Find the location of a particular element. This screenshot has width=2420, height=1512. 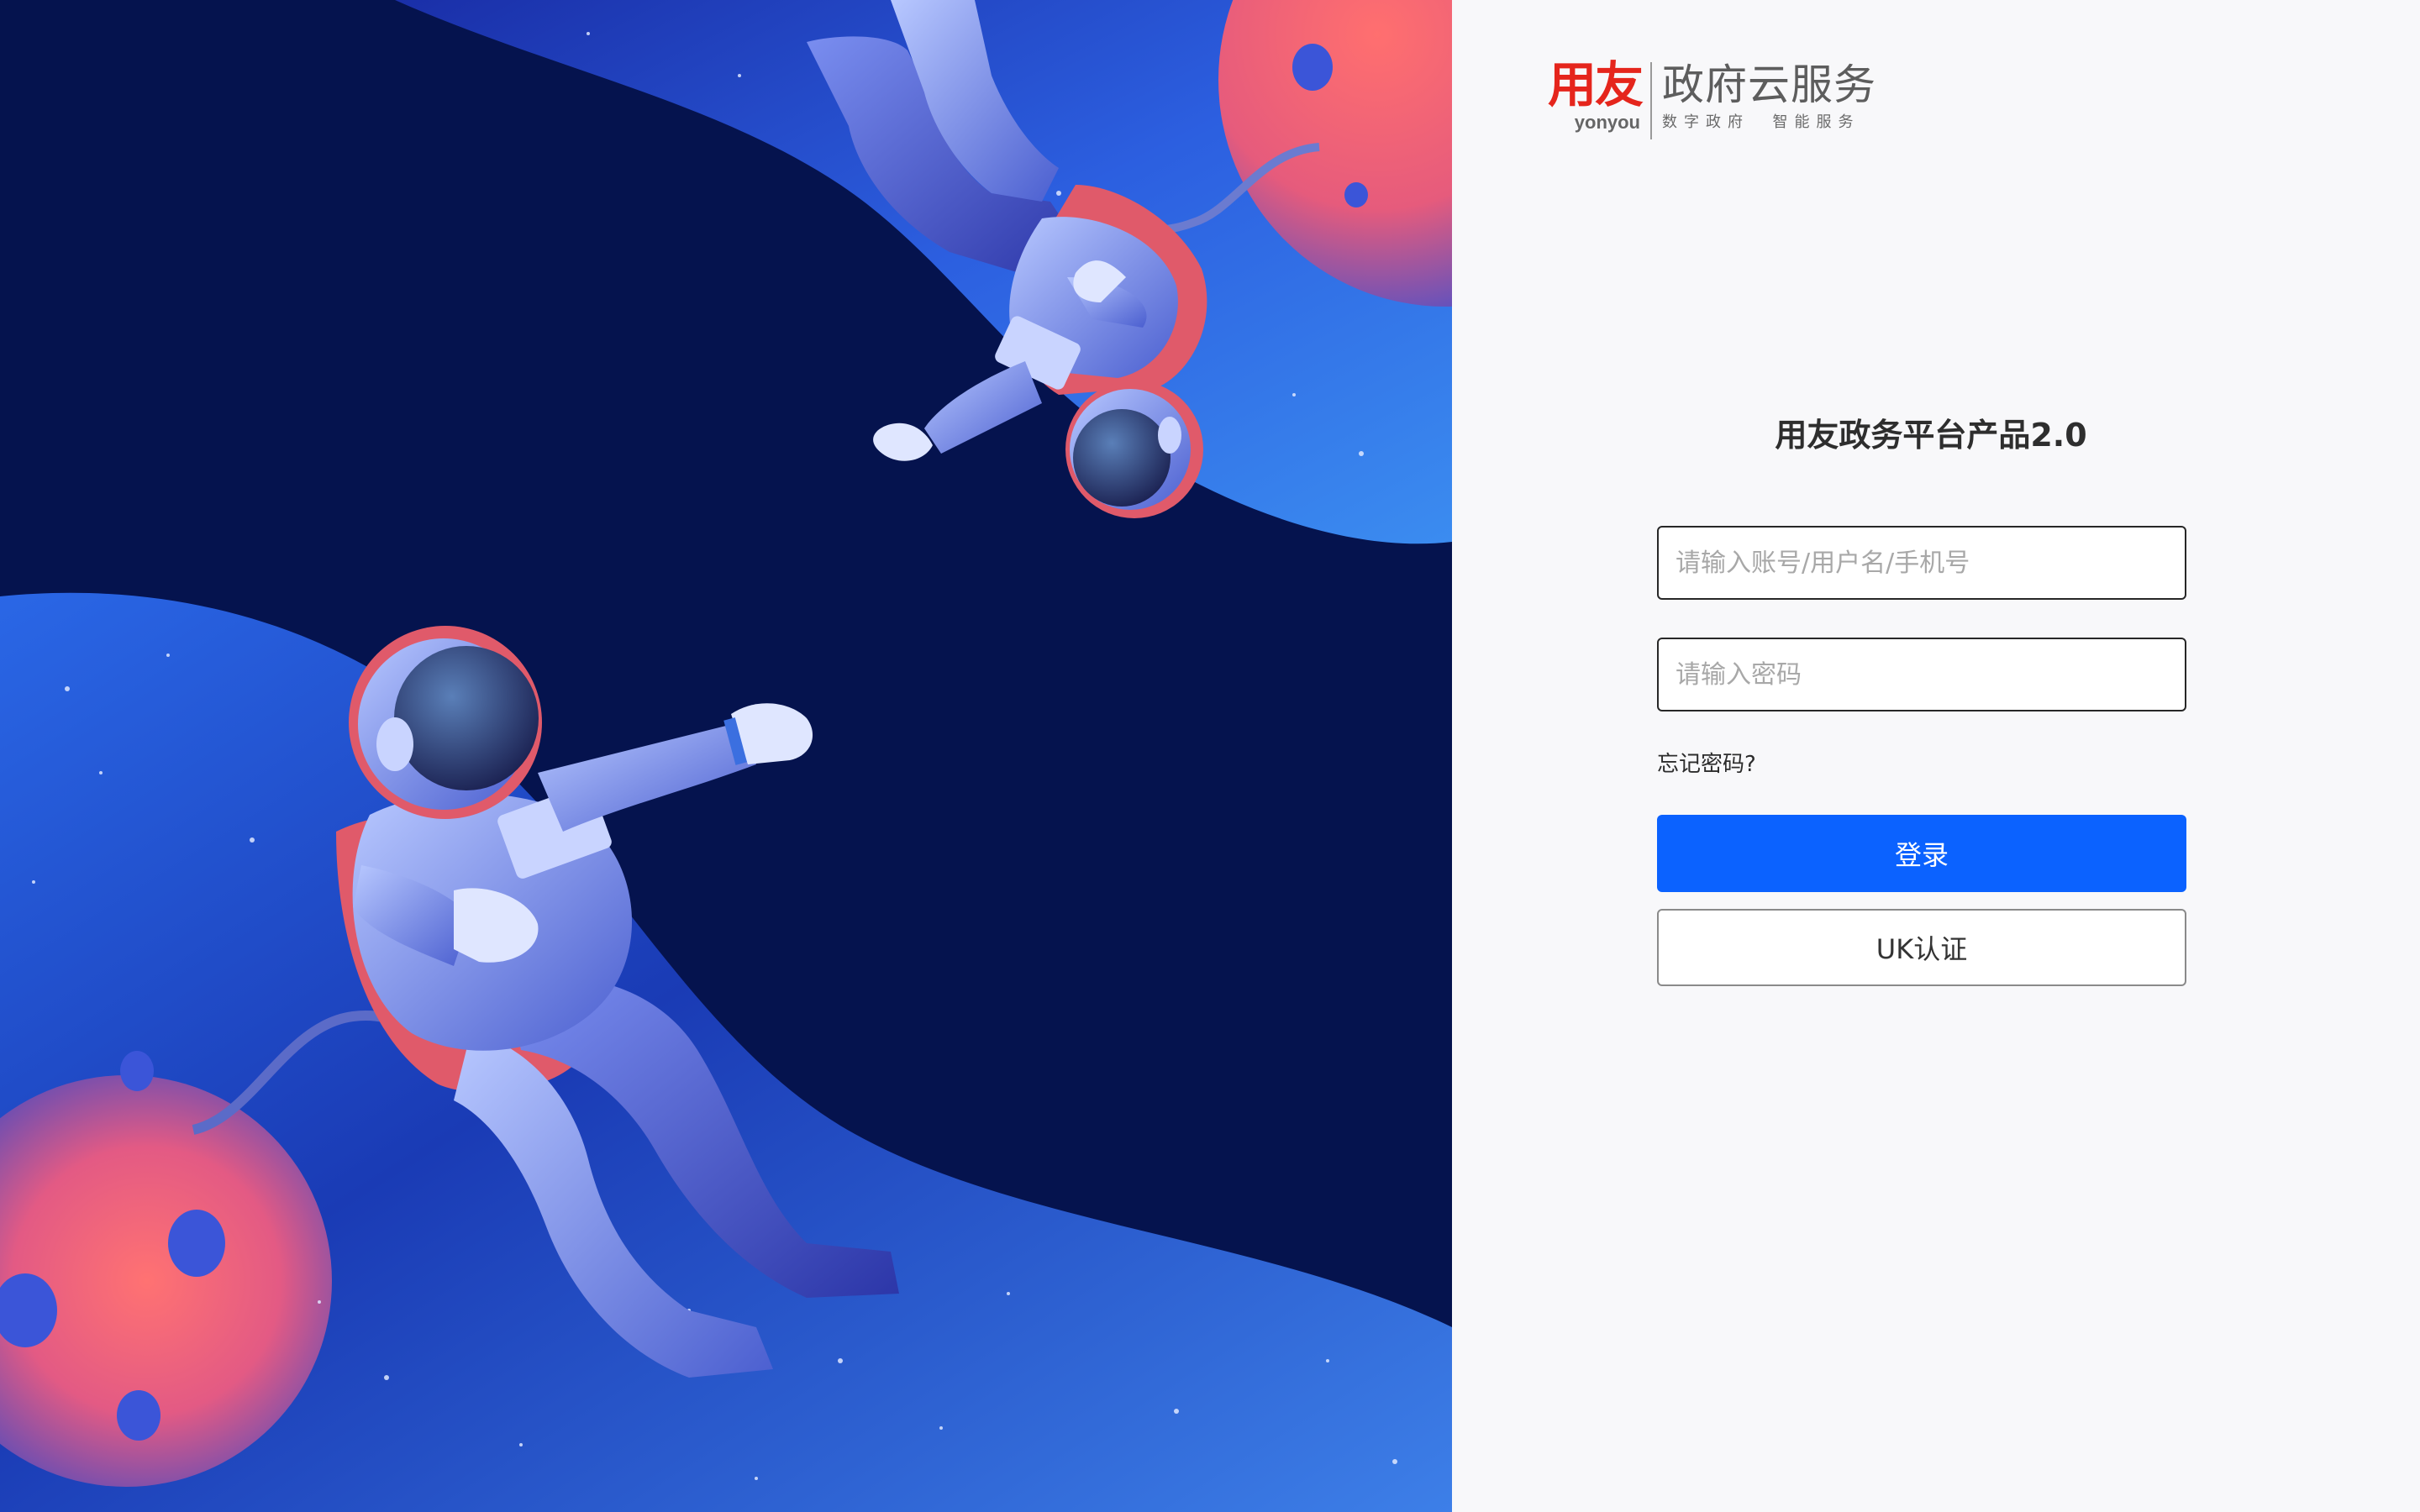

logo-brand: 用友 yonyou is located at coordinates (1589, 94).